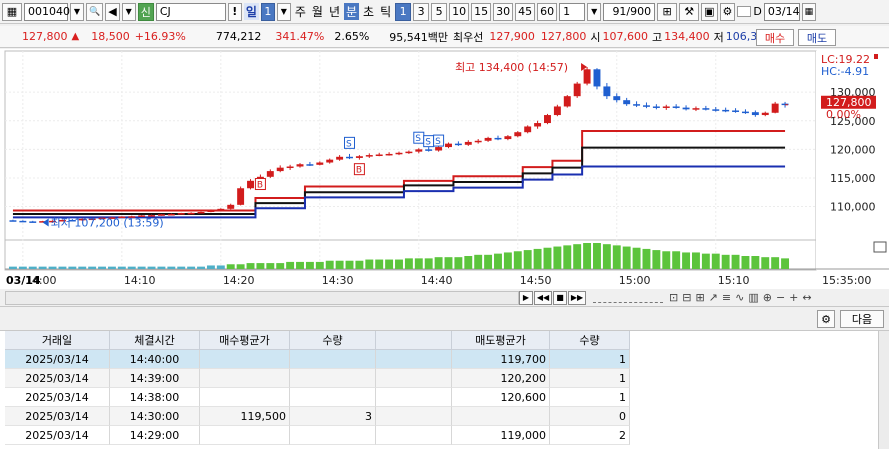 The image size is (889, 449). Describe the element at coordinates (547, 11) in the screenshot. I see `interval-60: 60` at that location.